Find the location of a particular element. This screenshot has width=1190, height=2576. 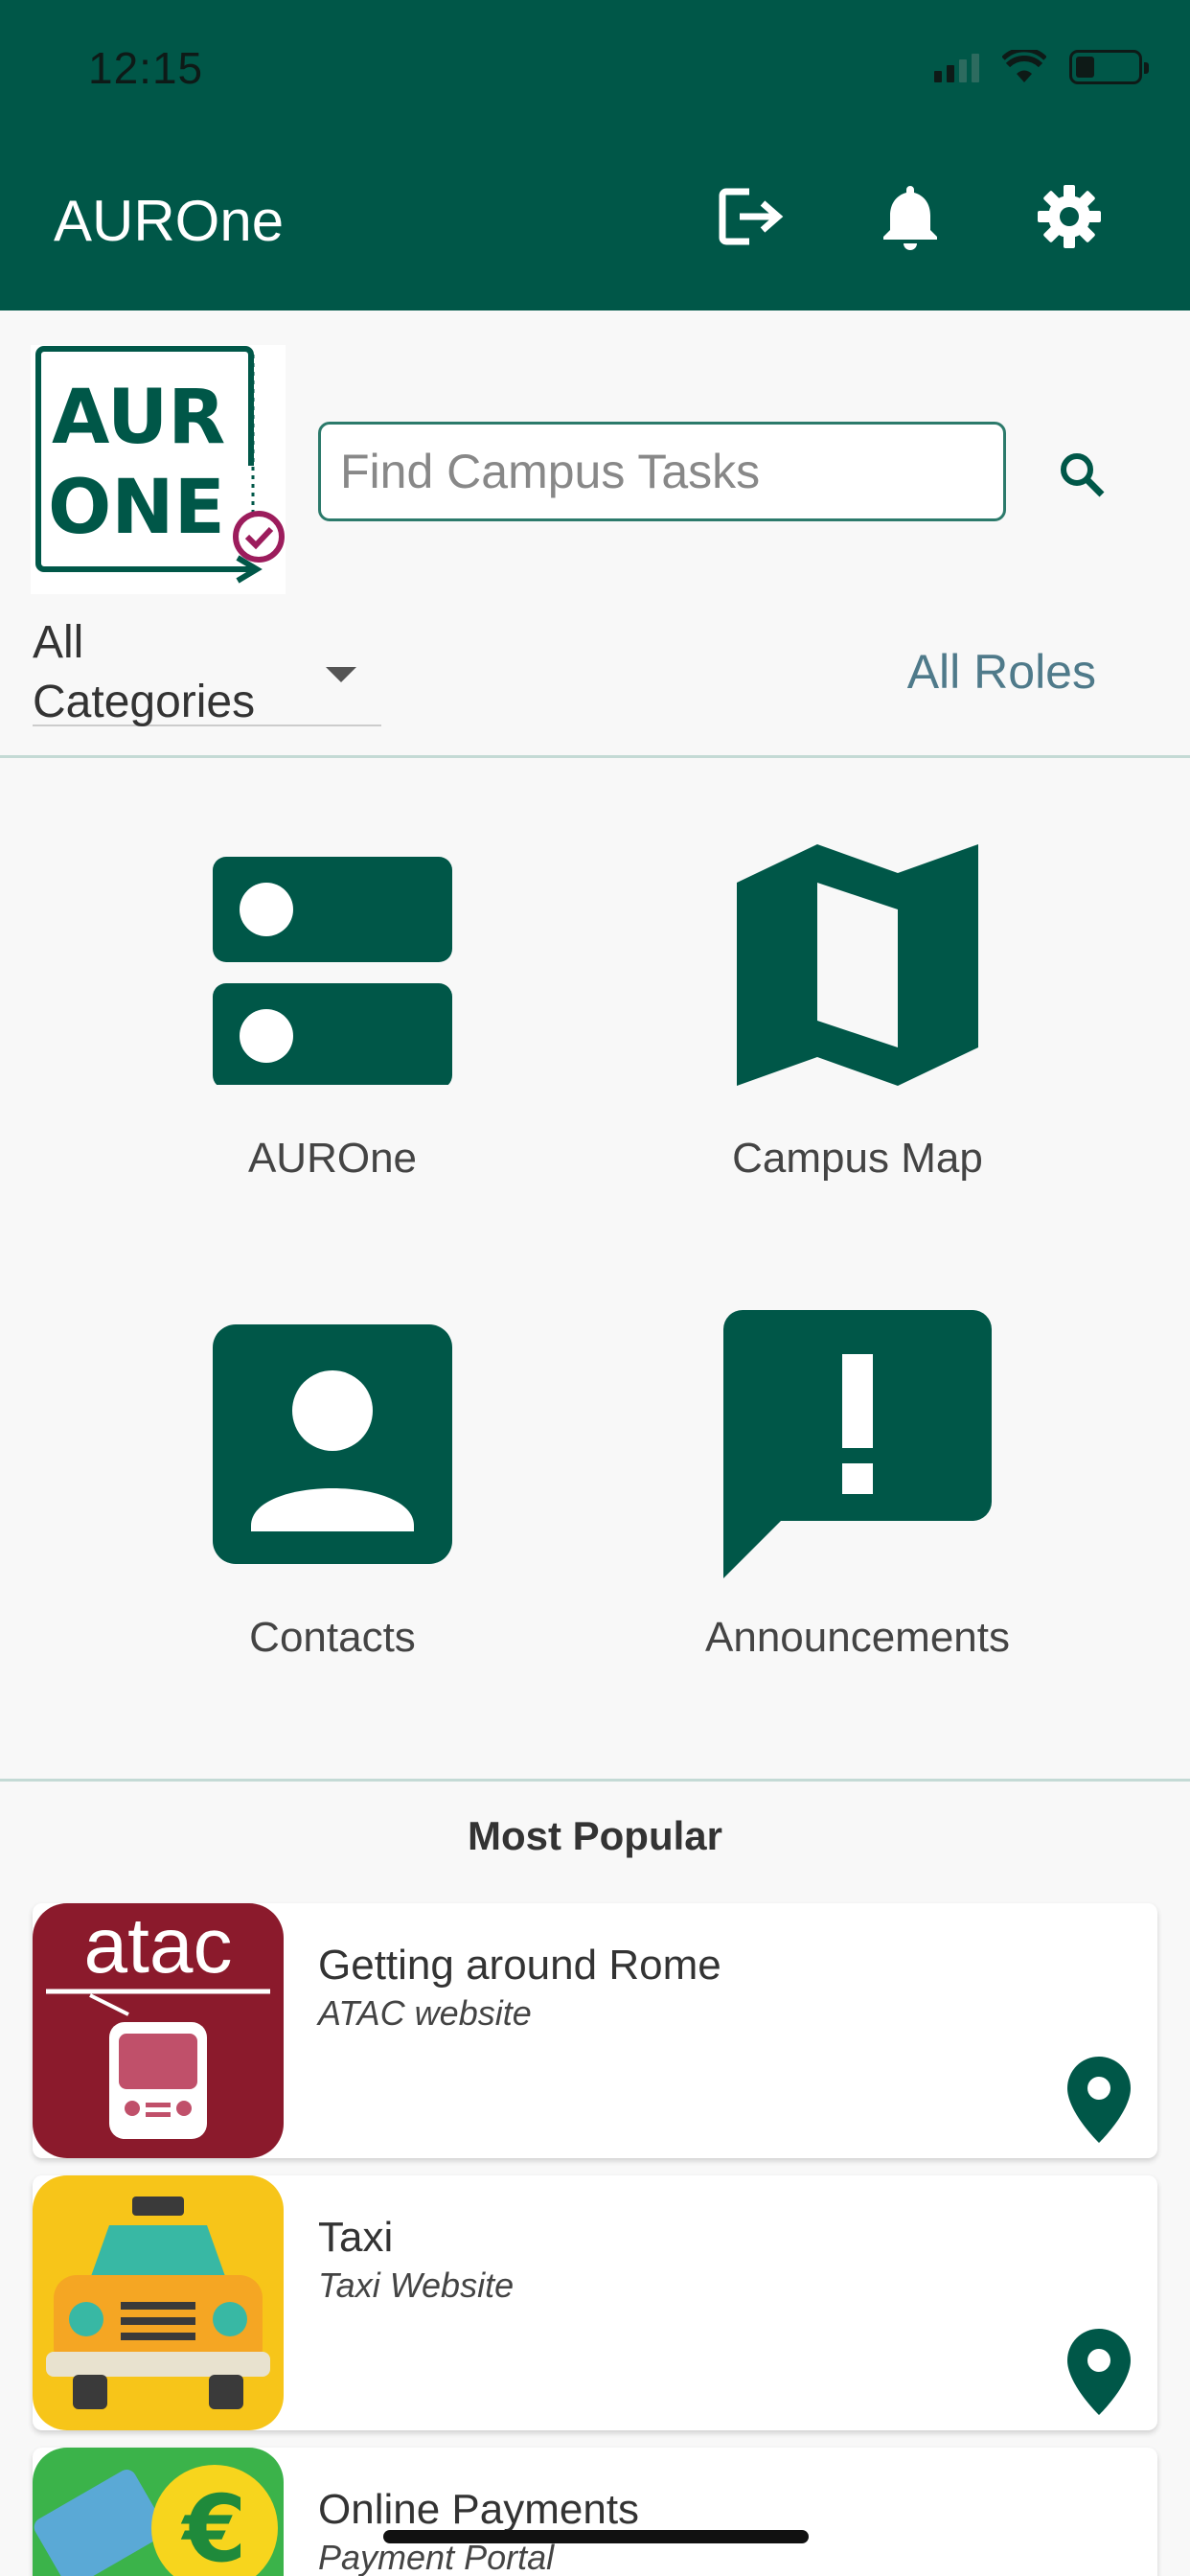

list-item: € Online Payments Payment Portal is located at coordinates (595, 2512).